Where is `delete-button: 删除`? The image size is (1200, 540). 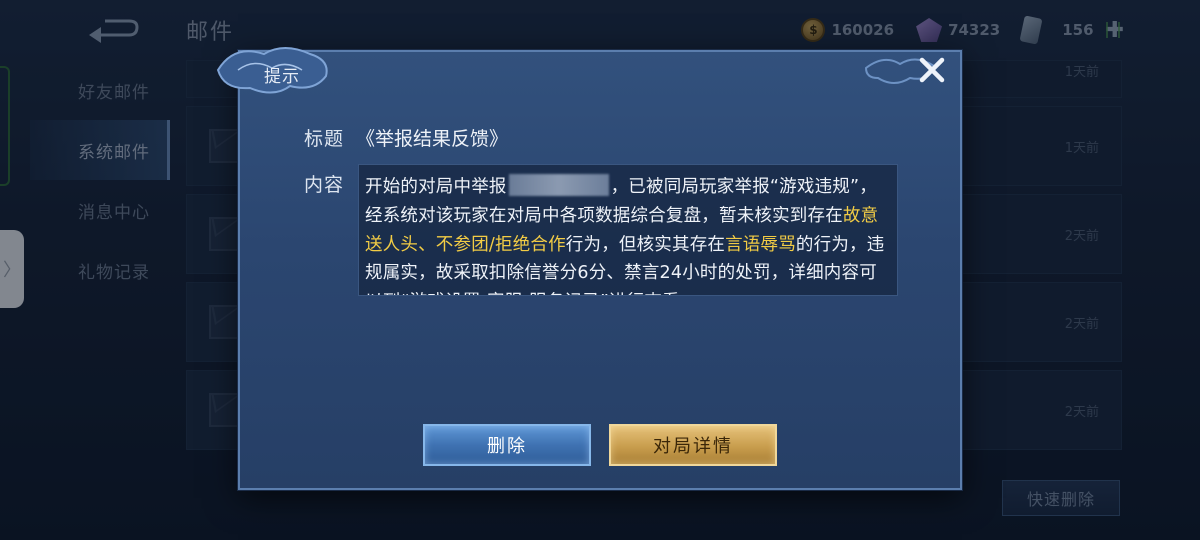 delete-button: 删除 is located at coordinates (507, 445).